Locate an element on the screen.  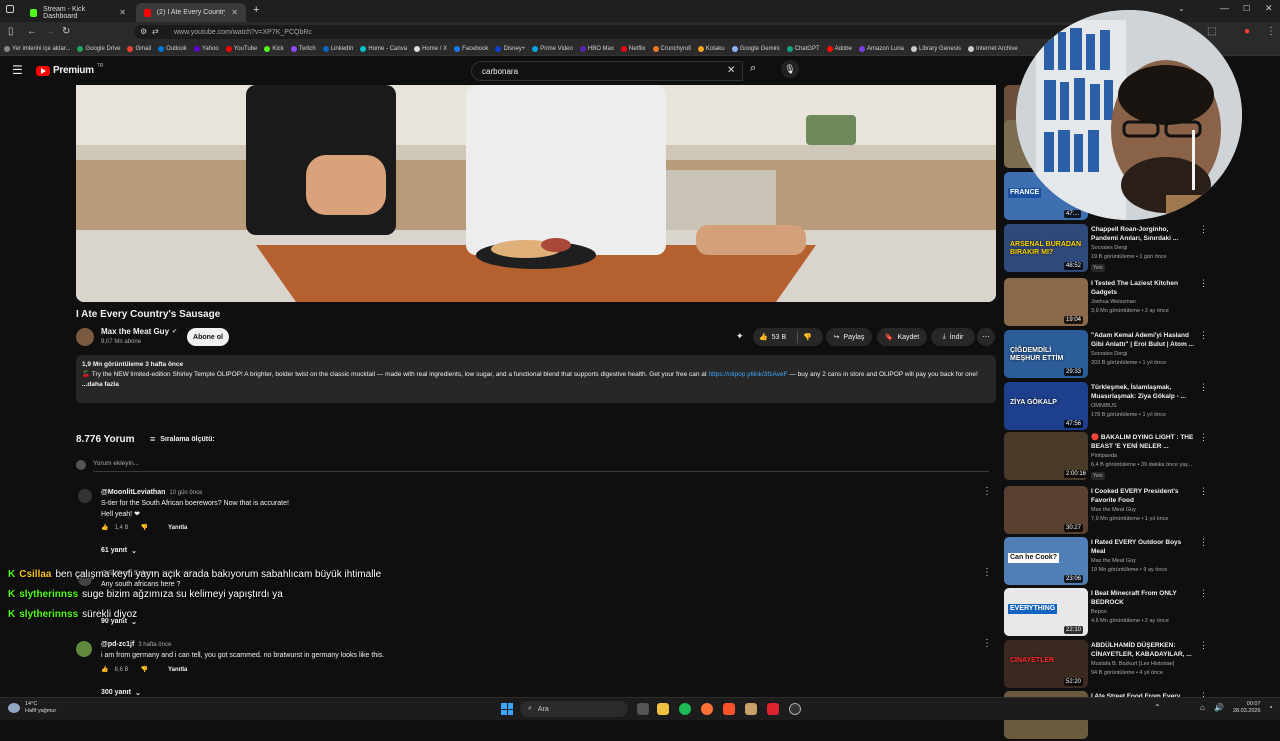
video-title: I Tested The Laziest Kitchen Gadgets is located at coordinates (1143, 288).